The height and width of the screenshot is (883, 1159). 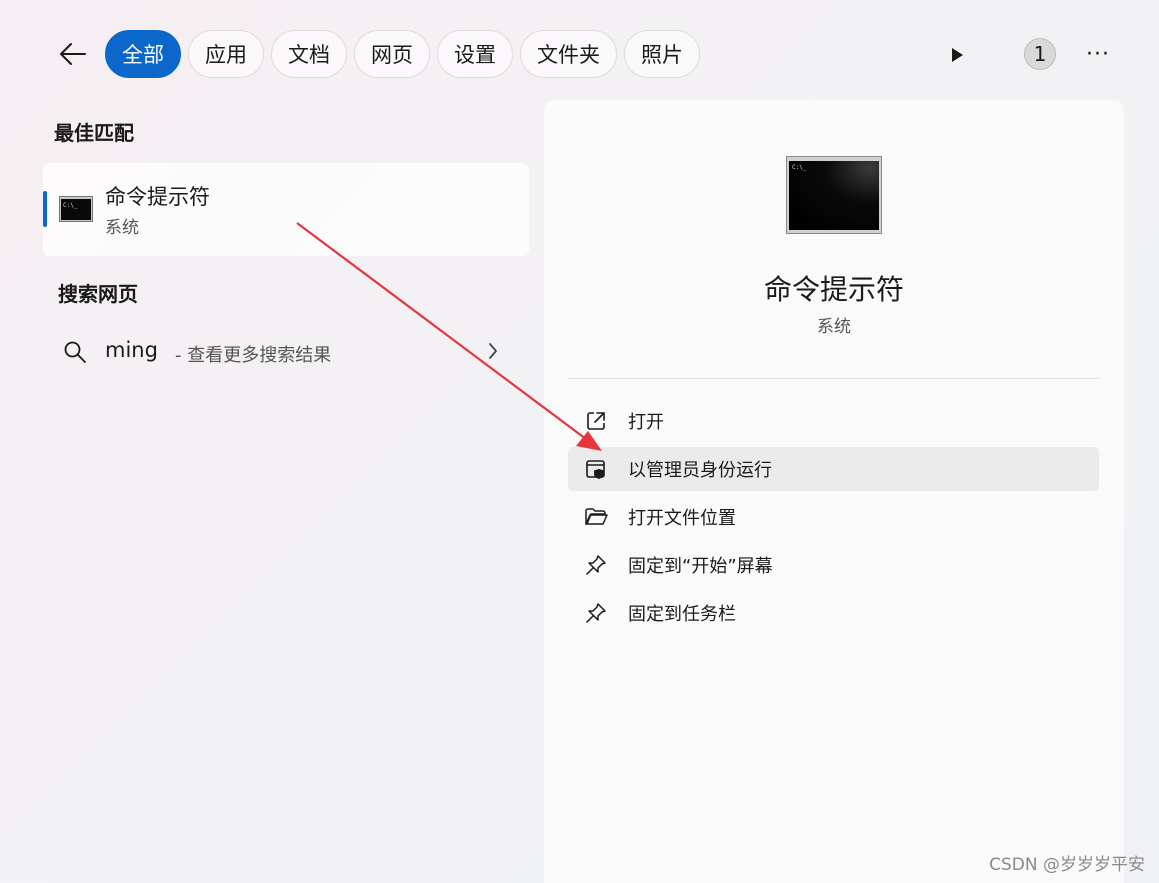 I want to click on action-label: 以管理员身份运行, so click(x=700, y=470).